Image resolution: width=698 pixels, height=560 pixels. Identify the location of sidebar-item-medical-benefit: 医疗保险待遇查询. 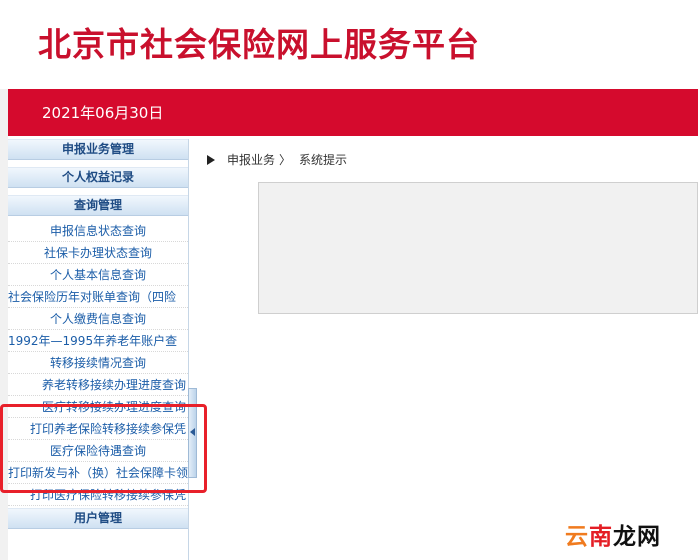
(98, 451).